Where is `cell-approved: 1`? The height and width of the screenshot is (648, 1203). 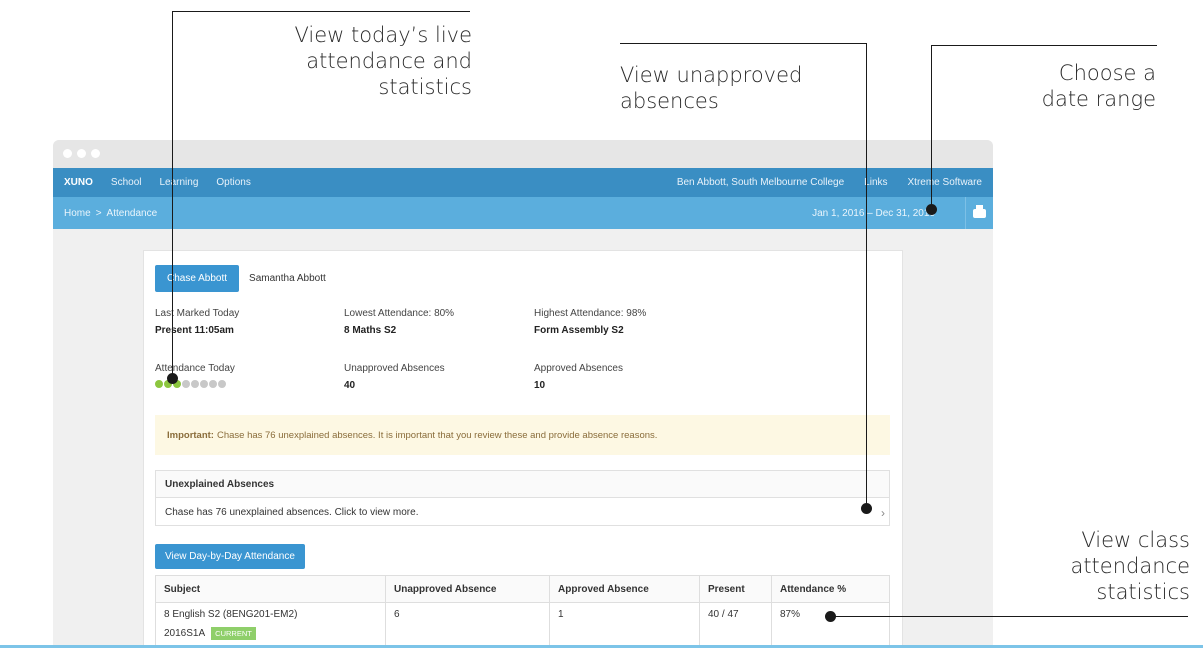
cell-approved: 1 is located at coordinates (624, 625).